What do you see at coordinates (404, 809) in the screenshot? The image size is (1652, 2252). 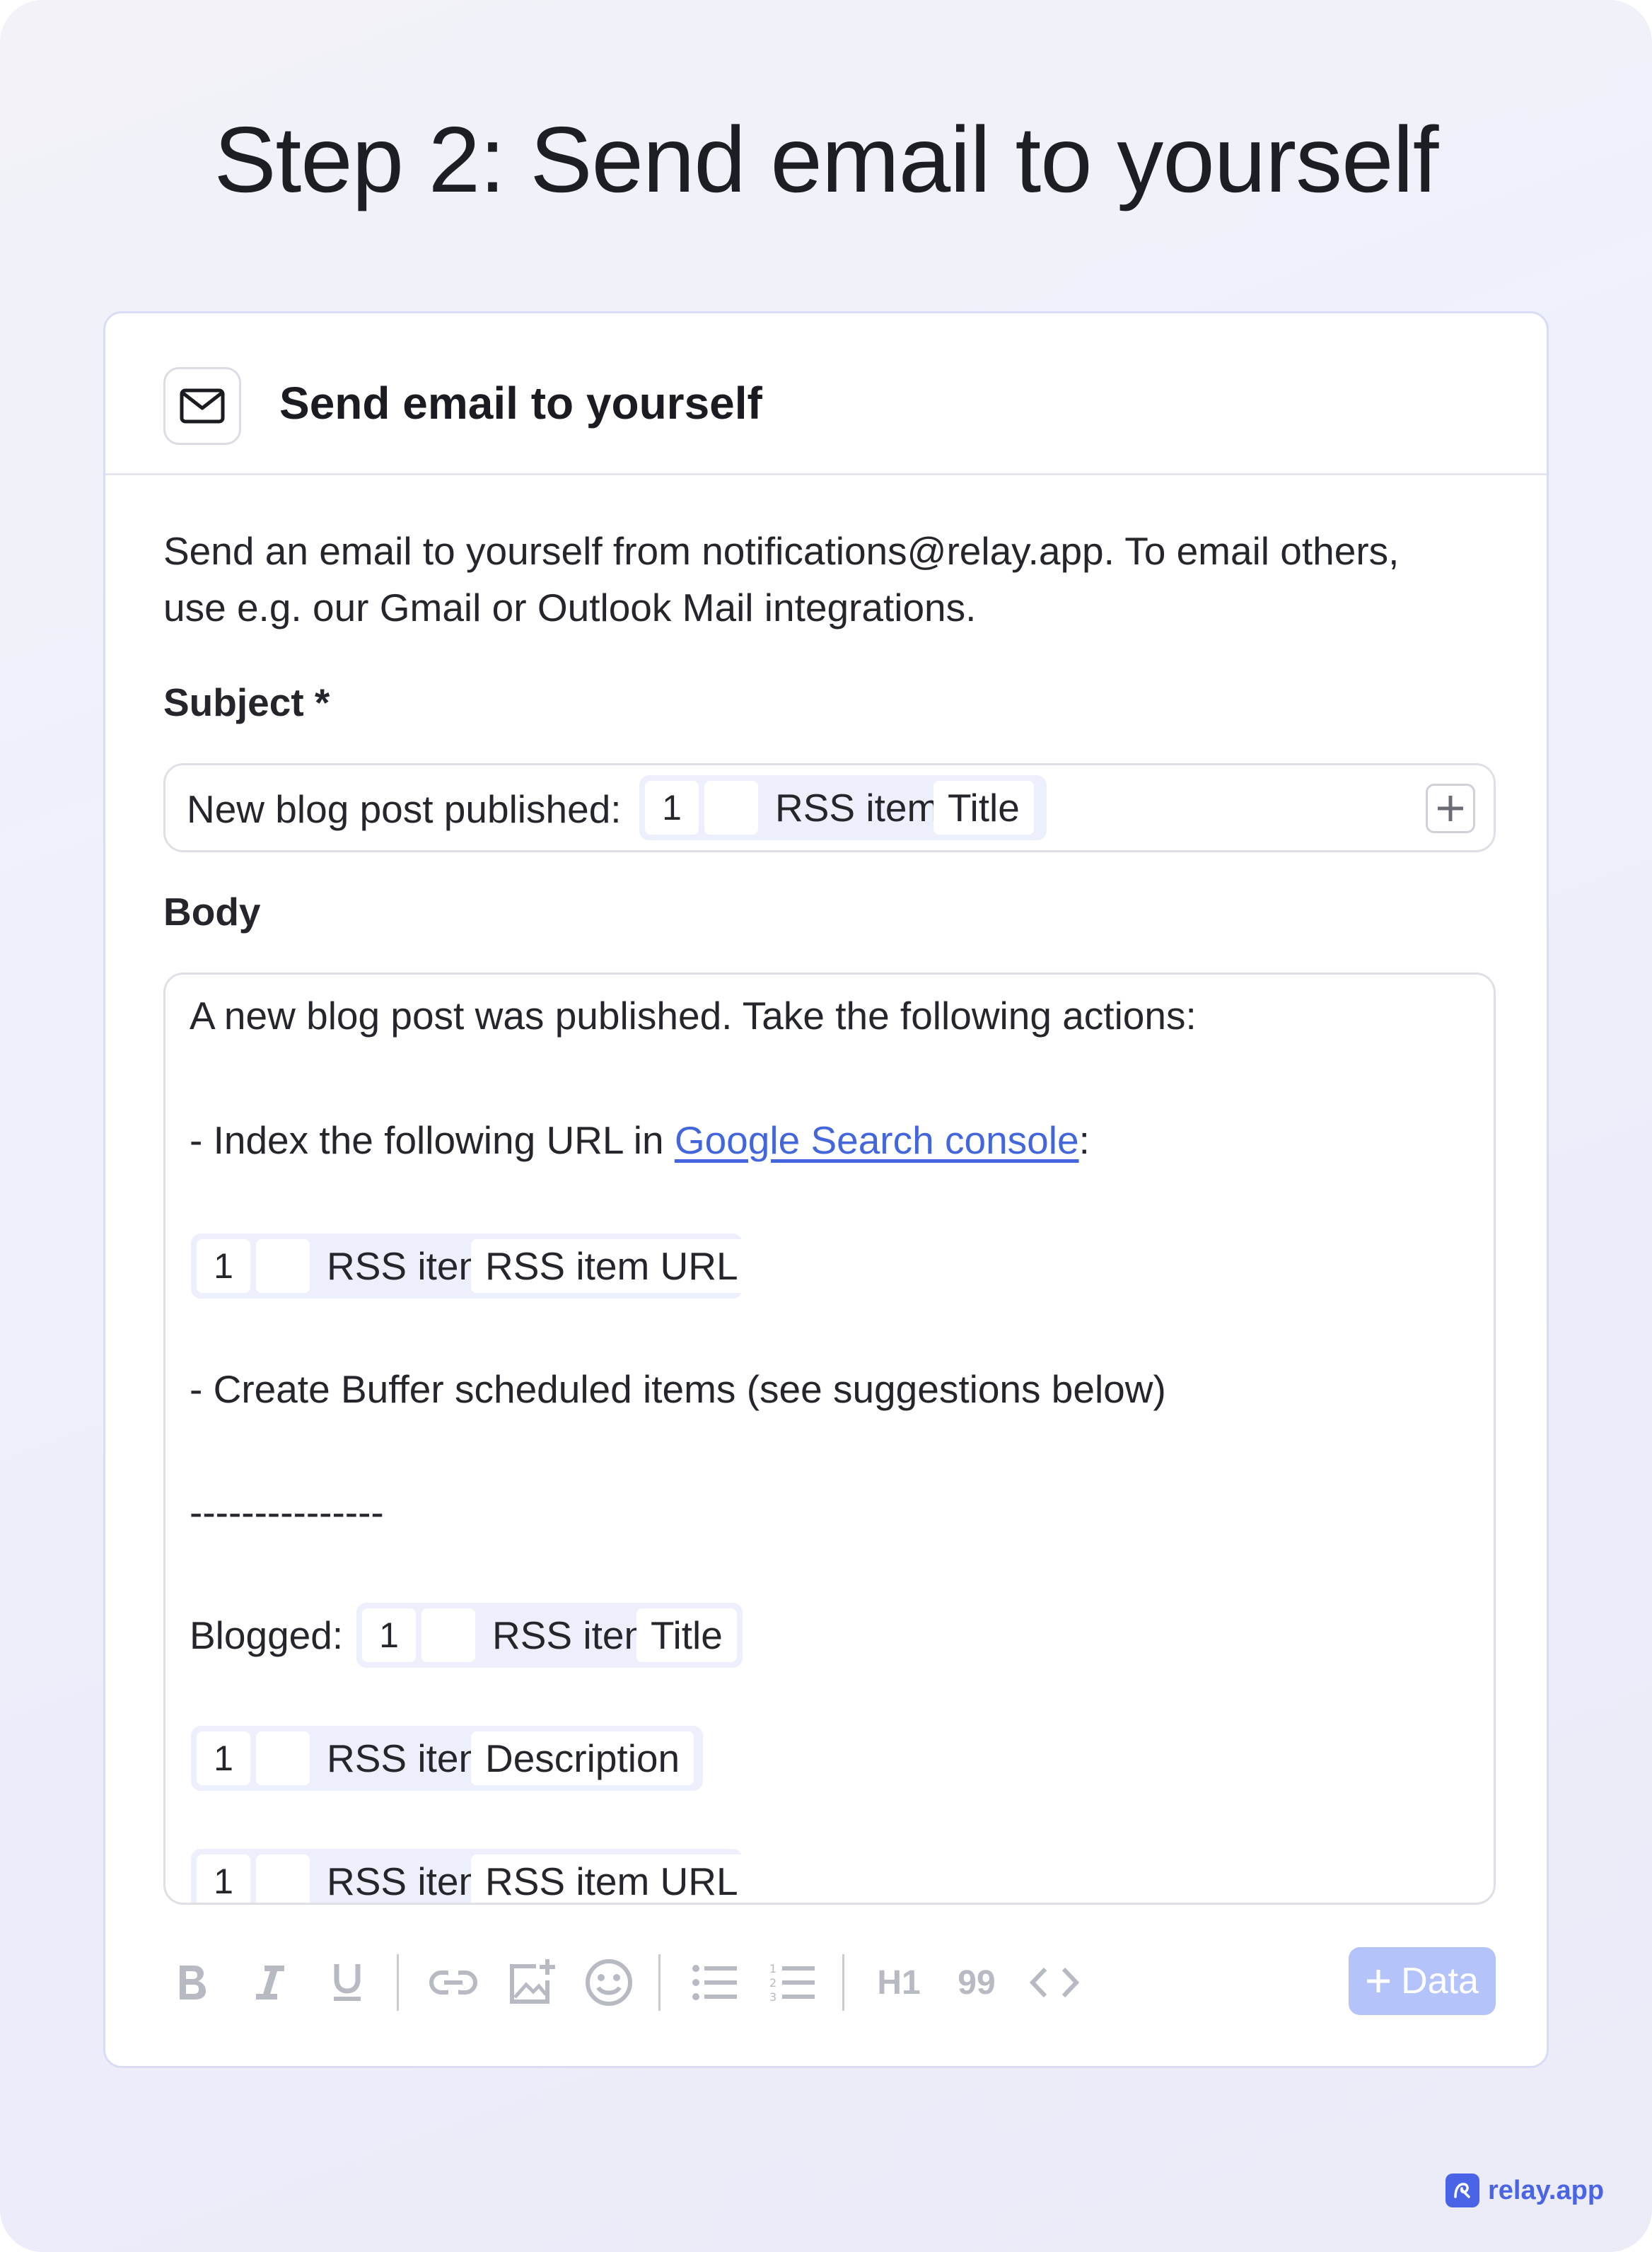 I see `subject-prefix: New blog post published:` at bounding box center [404, 809].